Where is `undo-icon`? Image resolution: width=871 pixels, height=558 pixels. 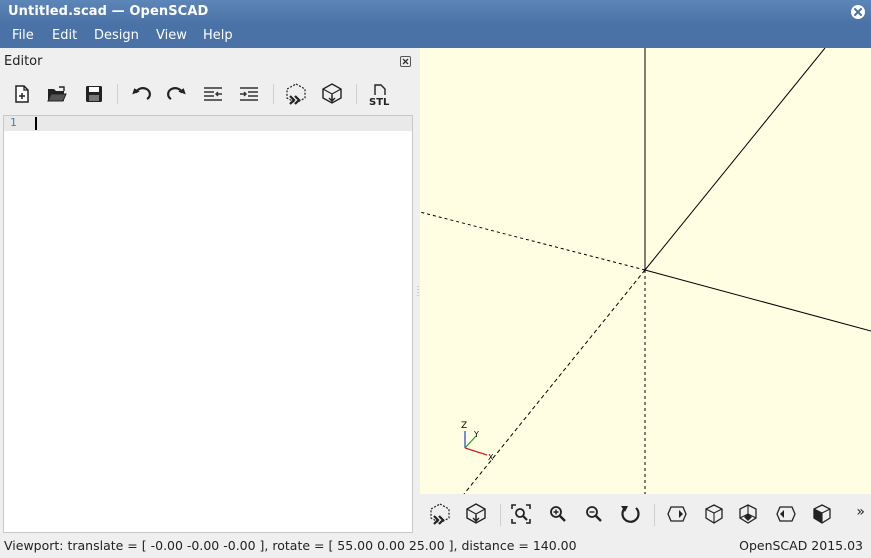
undo-icon is located at coordinates (141, 93).